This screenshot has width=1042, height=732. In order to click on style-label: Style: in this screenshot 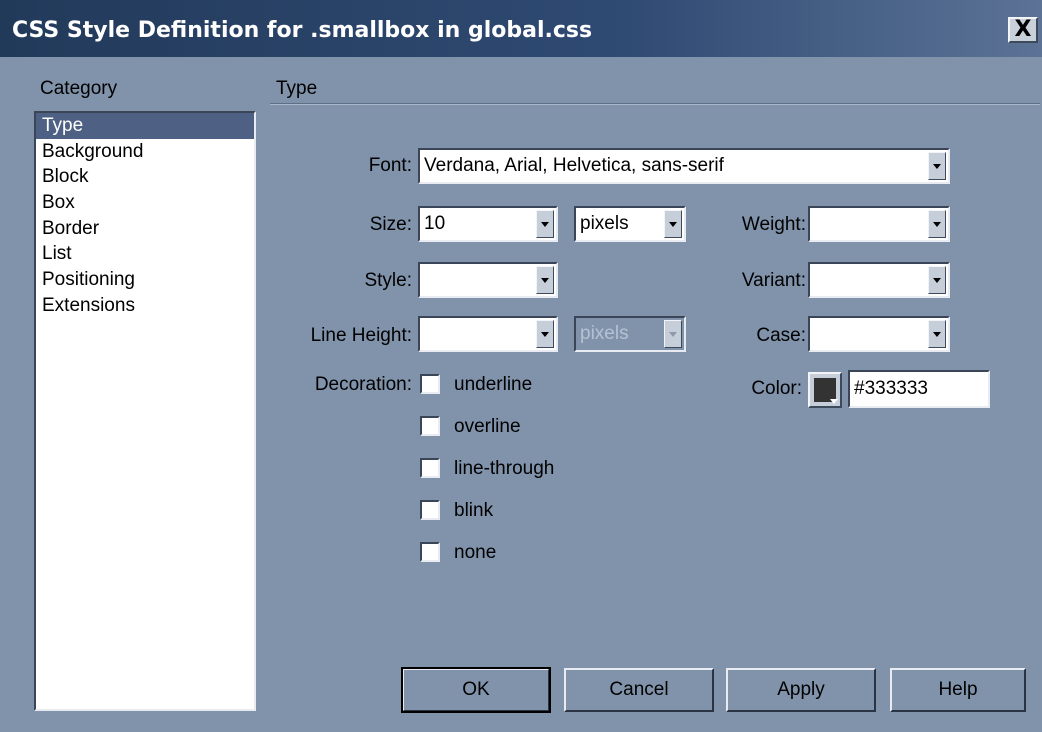, I will do `click(388, 280)`.